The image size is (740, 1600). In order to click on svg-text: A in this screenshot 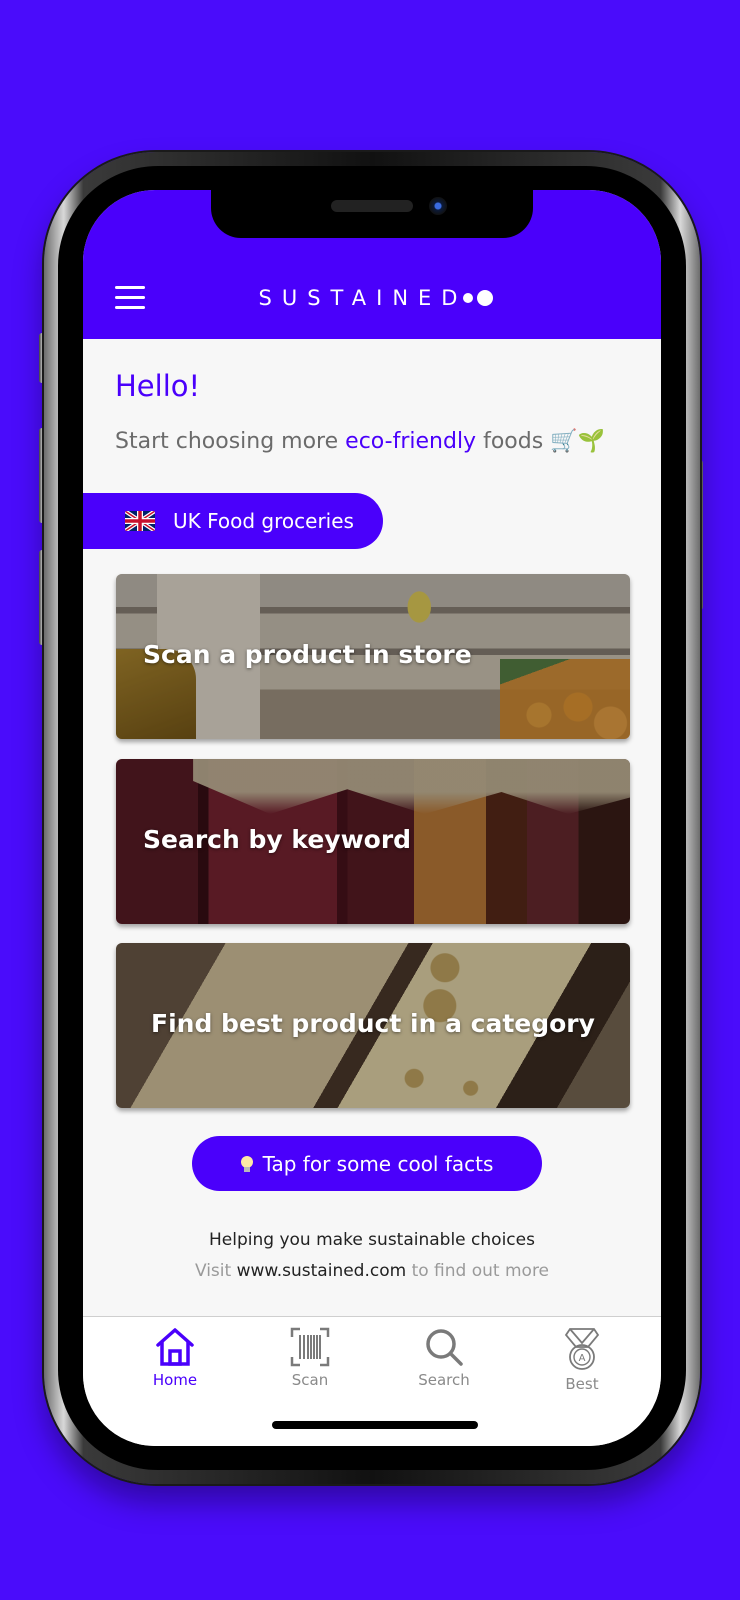, I will do `click(582, 1358)`.